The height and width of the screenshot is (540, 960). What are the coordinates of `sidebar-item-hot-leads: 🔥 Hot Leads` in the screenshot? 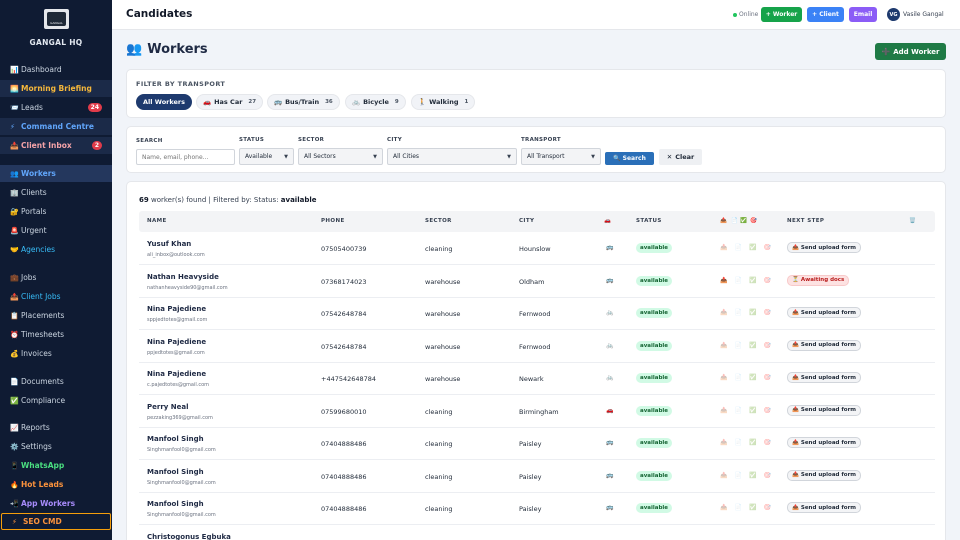 It's located at (56, 484).